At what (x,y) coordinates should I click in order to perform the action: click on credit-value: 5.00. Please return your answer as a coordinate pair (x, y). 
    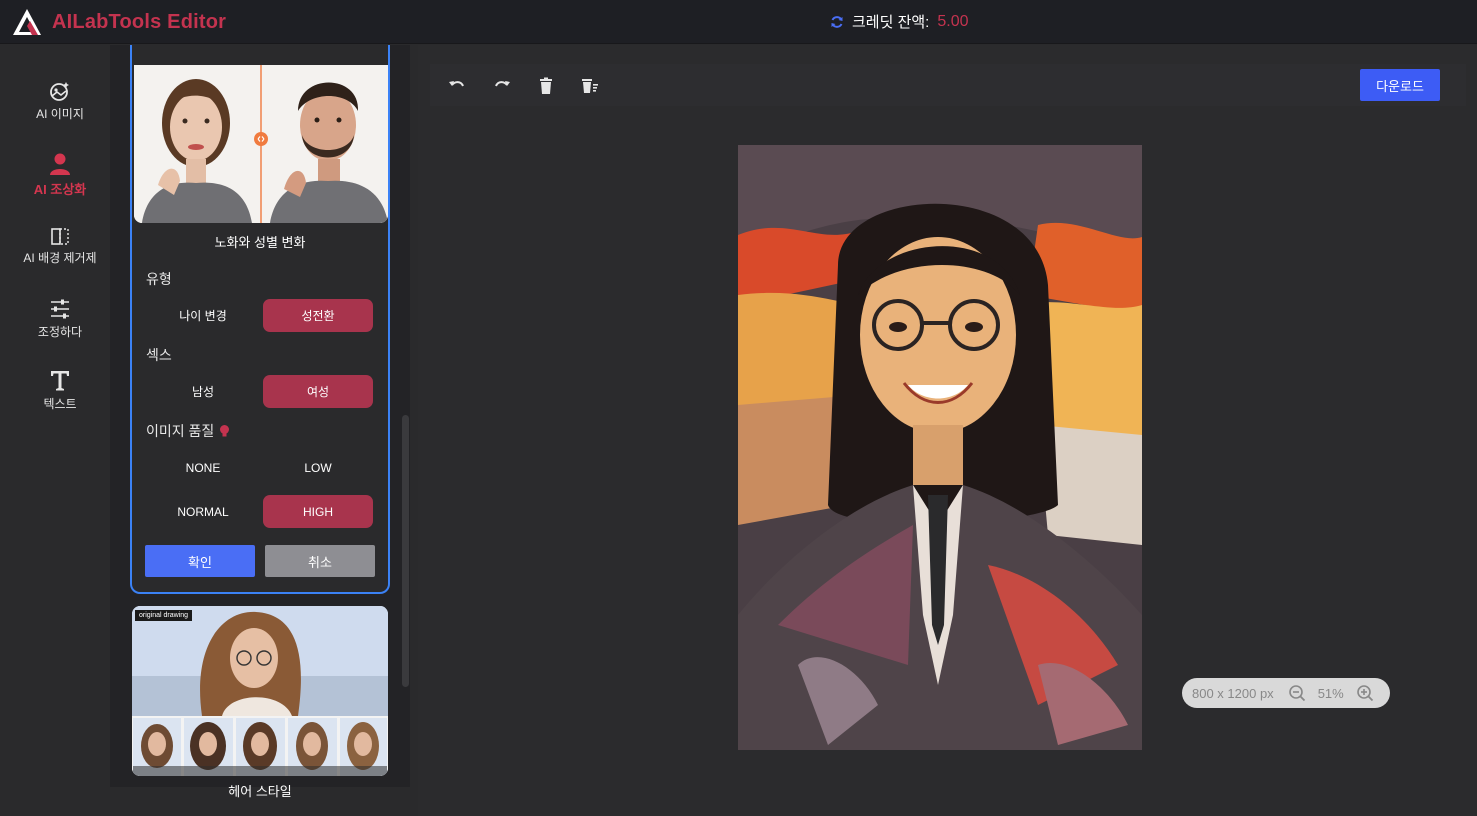
    Looking at the image, I should click on (953, 21).